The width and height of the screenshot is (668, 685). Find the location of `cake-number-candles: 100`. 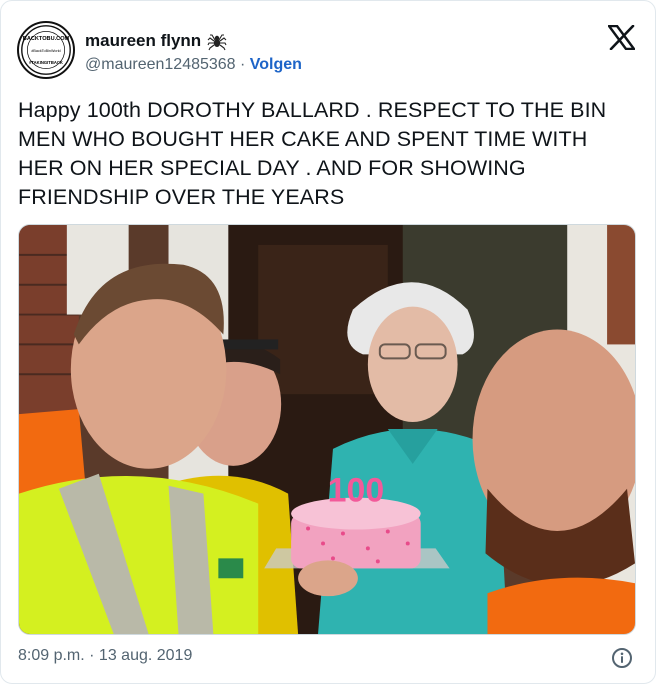

cake-number-candles: 100 is located at coordinates (356, 491).